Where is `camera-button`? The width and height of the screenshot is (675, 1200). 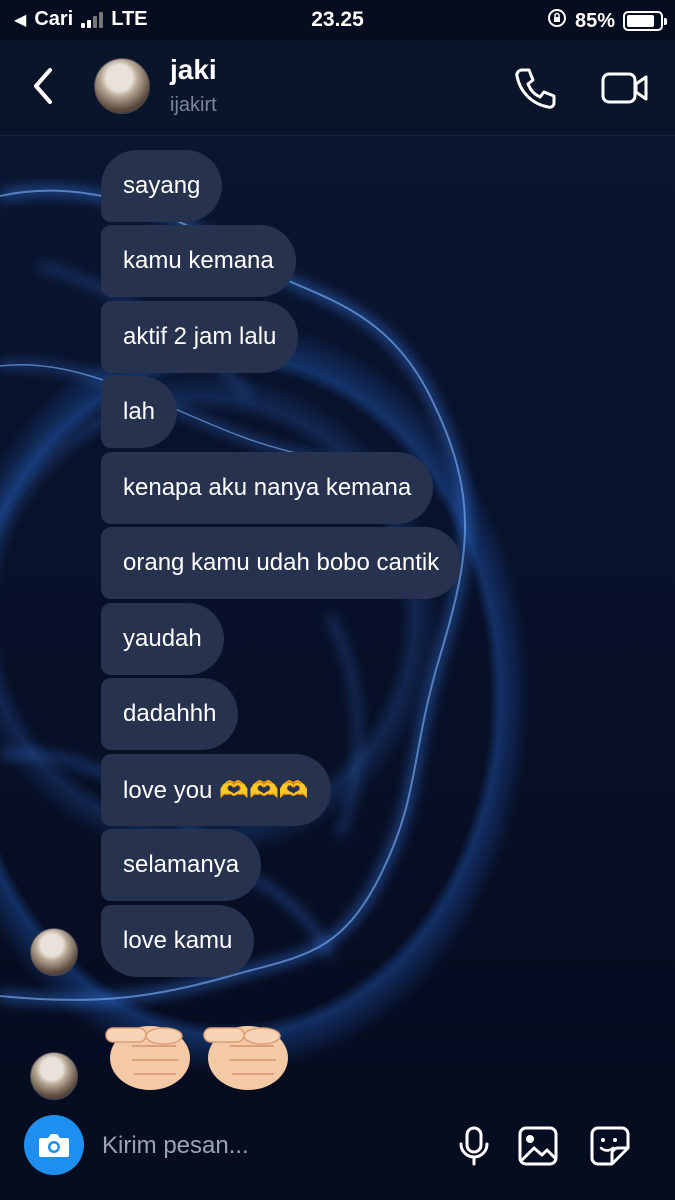 camera-button is located at coordinates (54, 1145).